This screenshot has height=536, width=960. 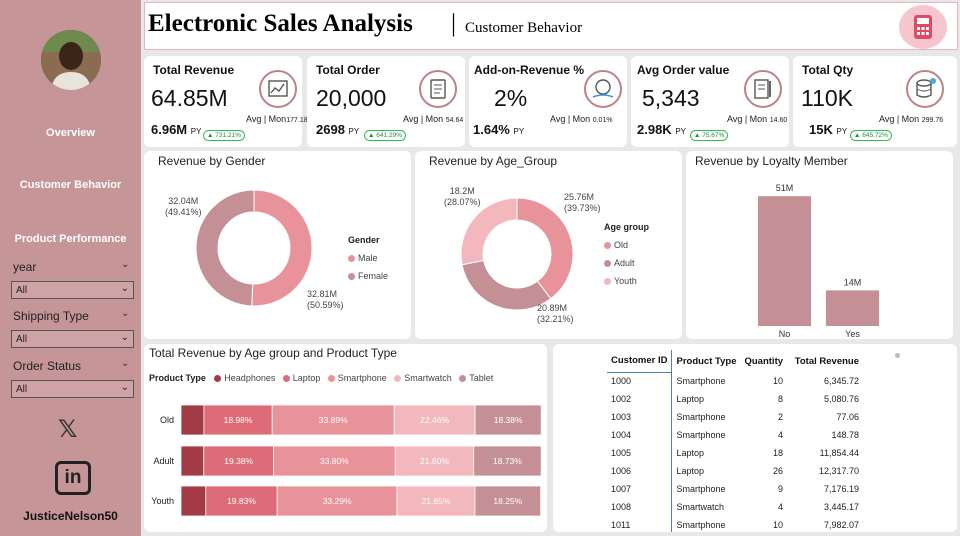 I want to click on shipping-type-filter-label: Shipping Type, so click(x=51, y=316).